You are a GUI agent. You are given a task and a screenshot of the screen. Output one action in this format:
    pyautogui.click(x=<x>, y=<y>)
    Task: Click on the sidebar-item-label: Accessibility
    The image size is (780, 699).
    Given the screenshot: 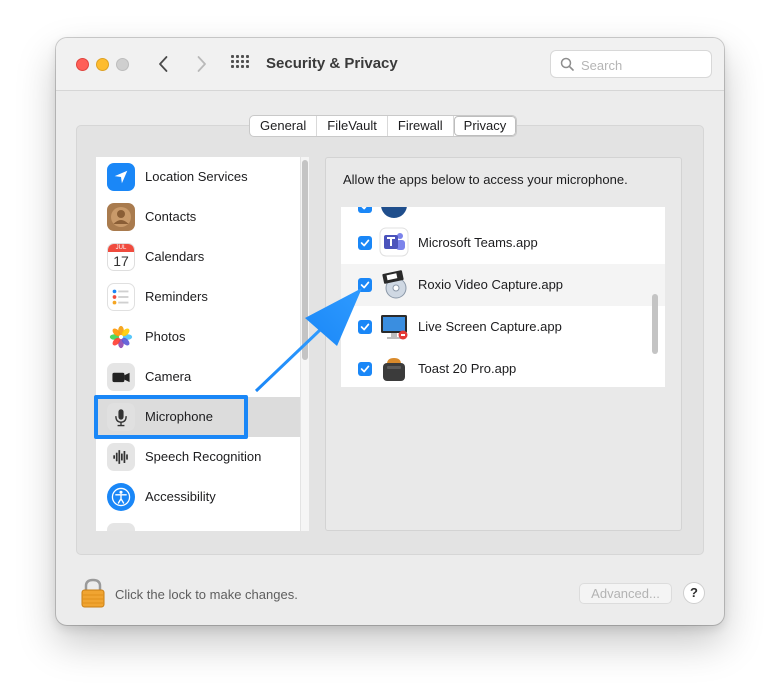 What is the action you would take?
    pyautogui.click(x=180, y=496)
    